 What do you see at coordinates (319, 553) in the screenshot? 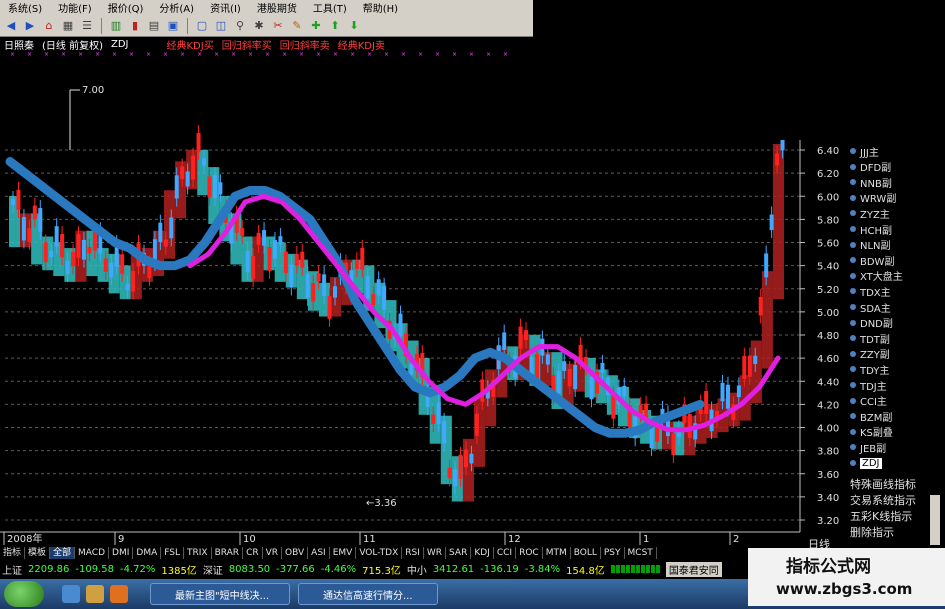
I see `tab-asi: ASI` at bounding box center [319, 553].